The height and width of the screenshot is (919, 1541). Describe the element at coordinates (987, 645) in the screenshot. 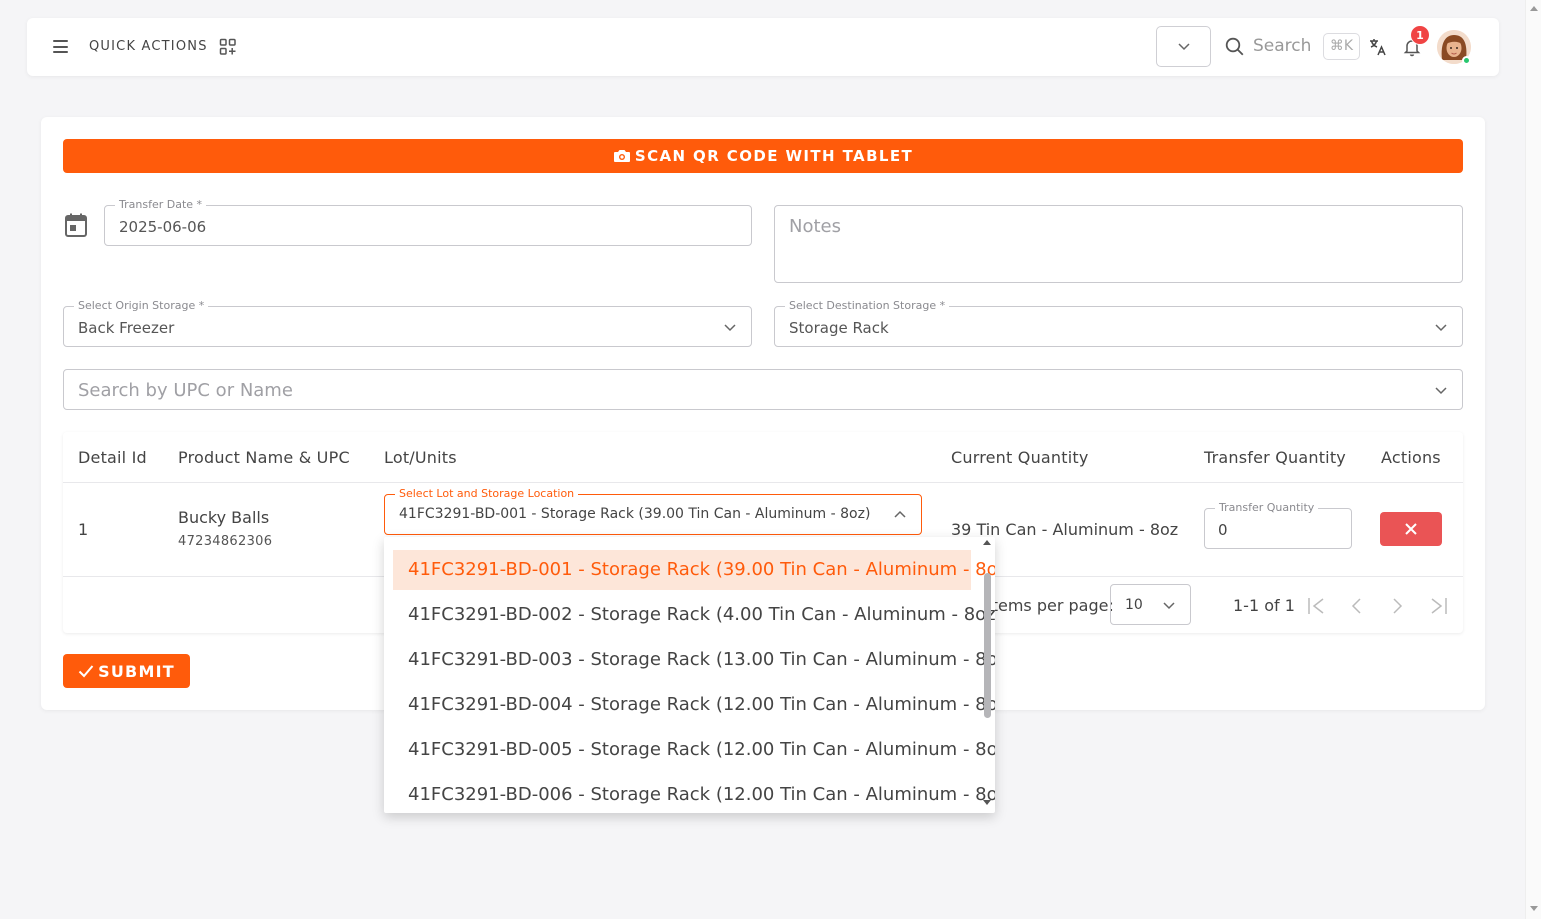

I see `dropdown-scrollbar` at that location.